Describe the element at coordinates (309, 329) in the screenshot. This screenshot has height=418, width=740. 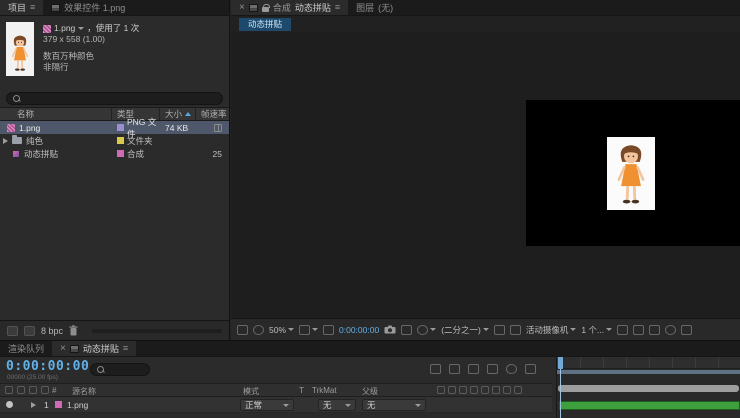
I see `grid-and-guides-dropdown` at that location.